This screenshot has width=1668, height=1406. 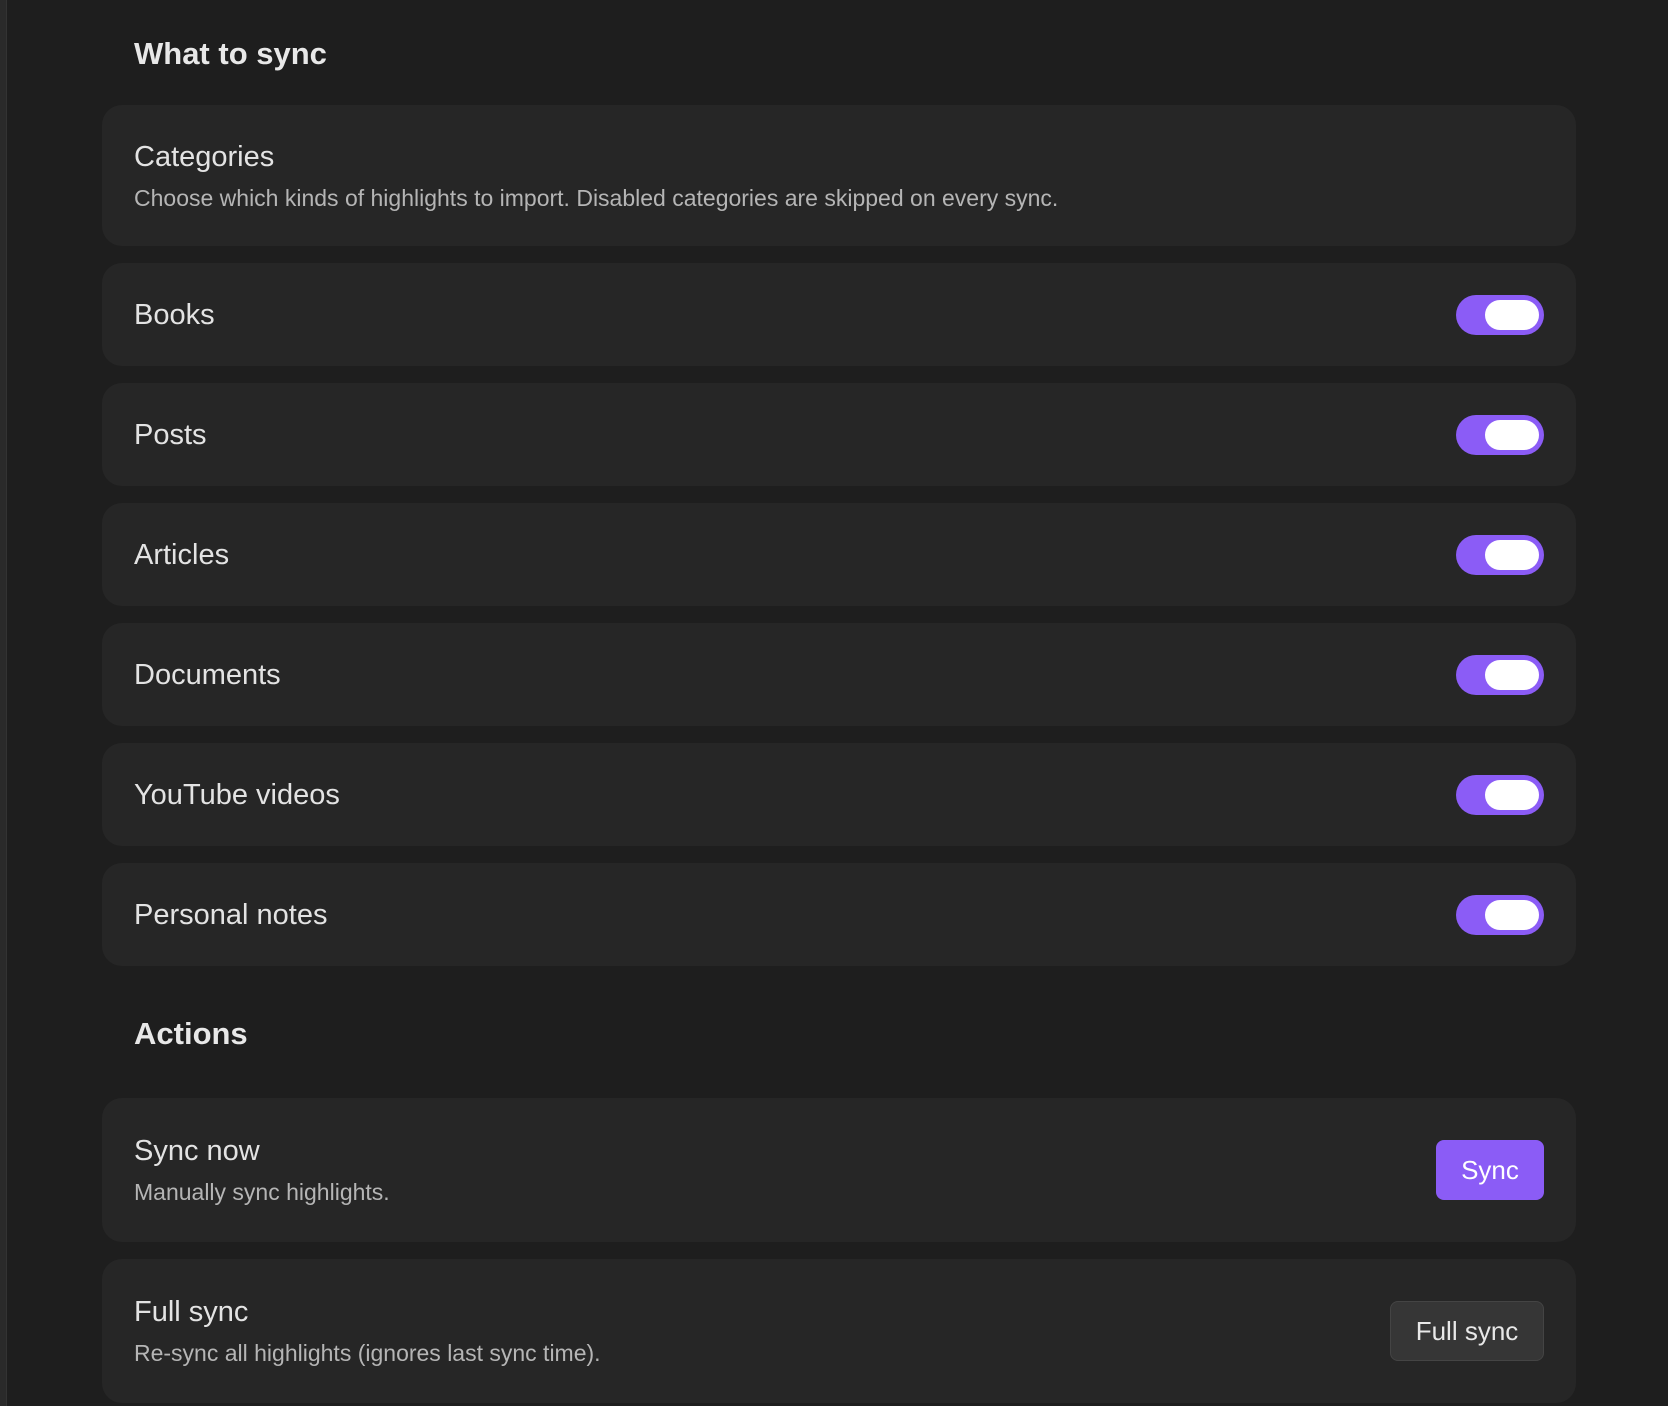 I want to click on toggle-posts, so click(x=1500, y=434).